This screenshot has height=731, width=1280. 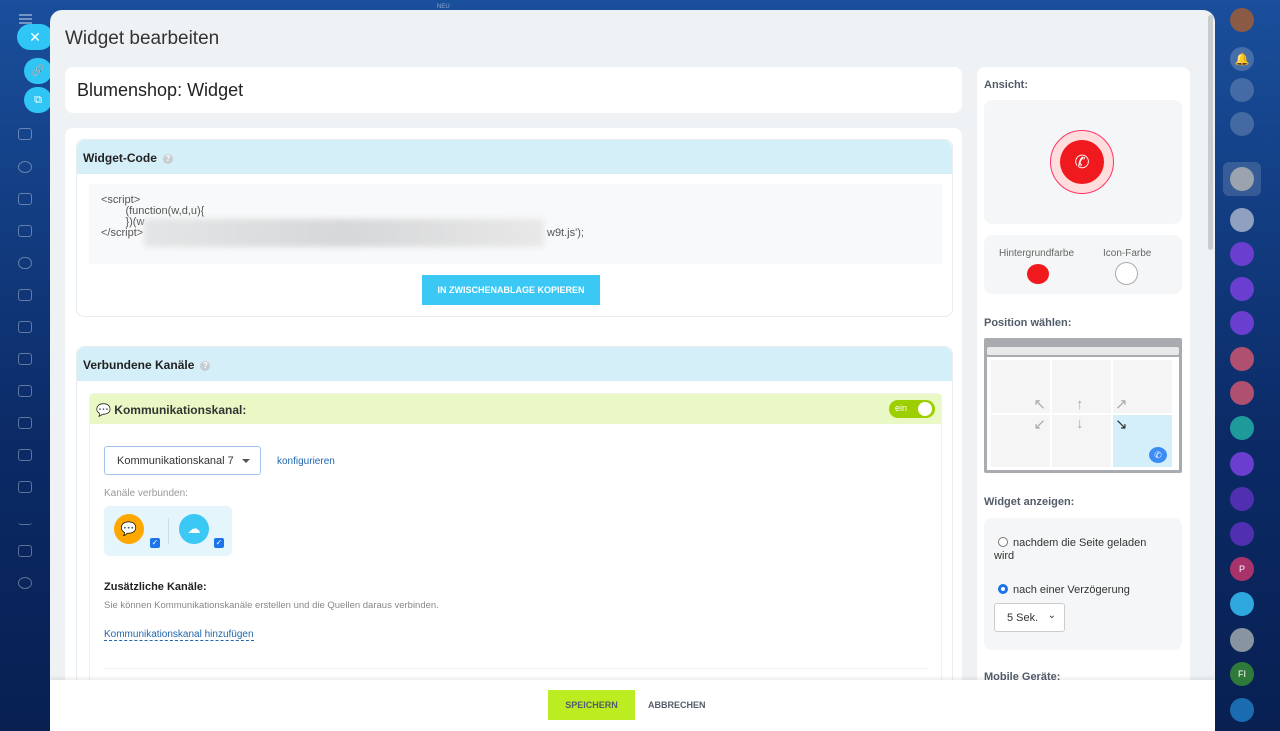 What do you see at coordinates (1038, 274) in the screenshot?
I see `bg-color-swatch` at bounding box center [1038, 274].